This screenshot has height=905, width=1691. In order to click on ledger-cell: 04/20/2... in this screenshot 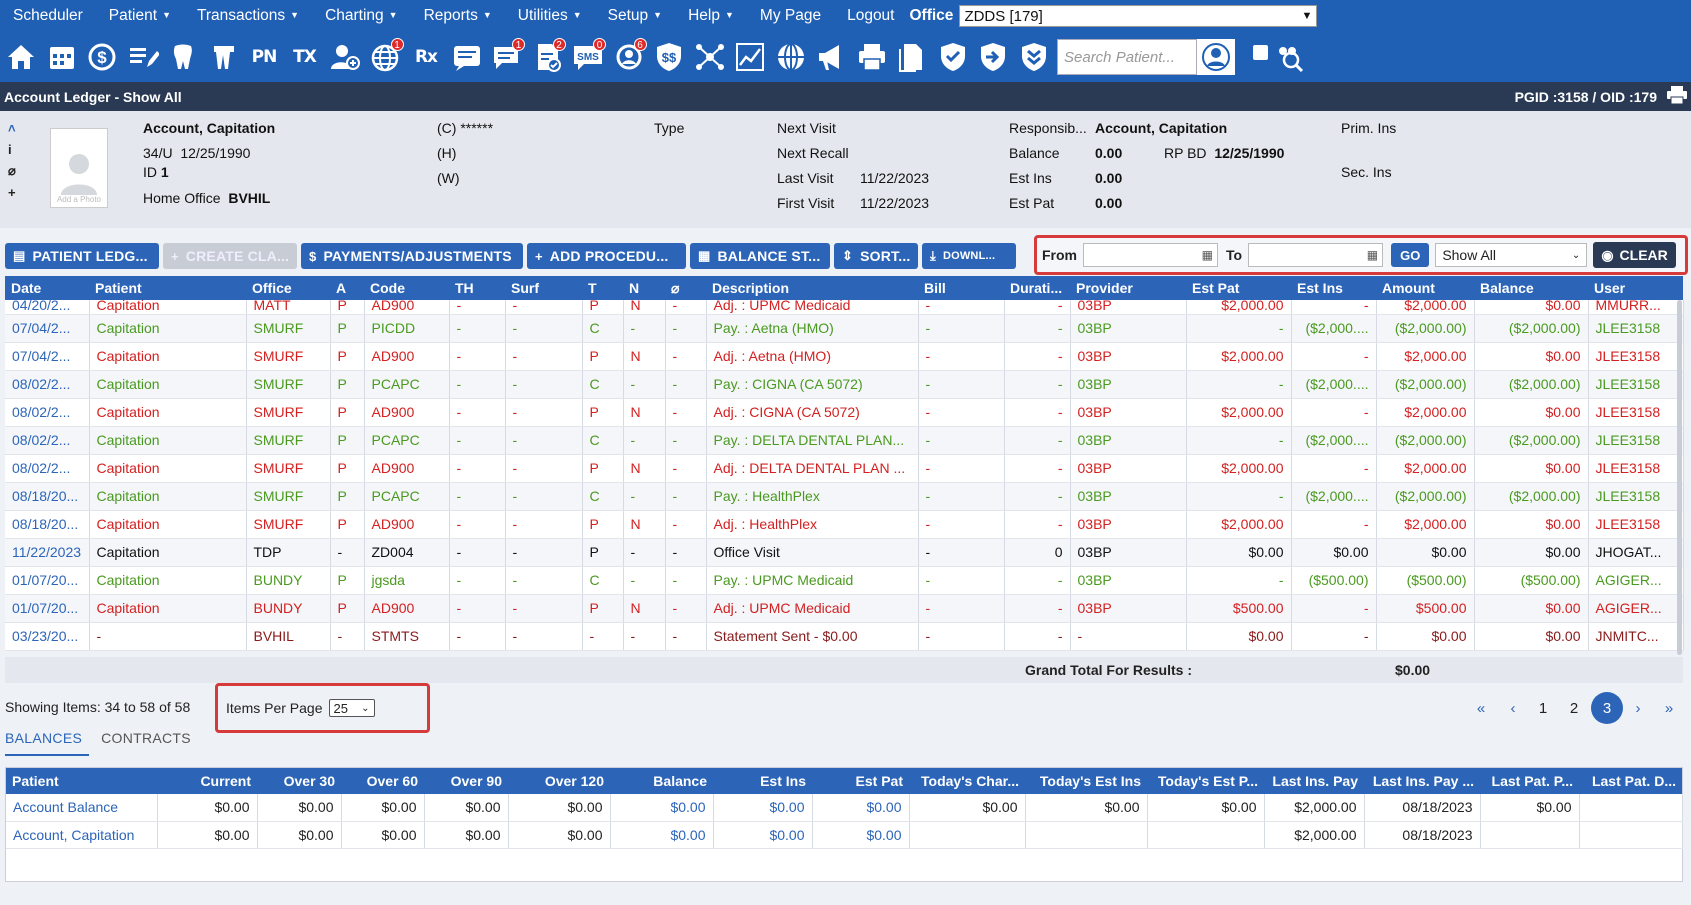, I will do `click(47, 307)`.